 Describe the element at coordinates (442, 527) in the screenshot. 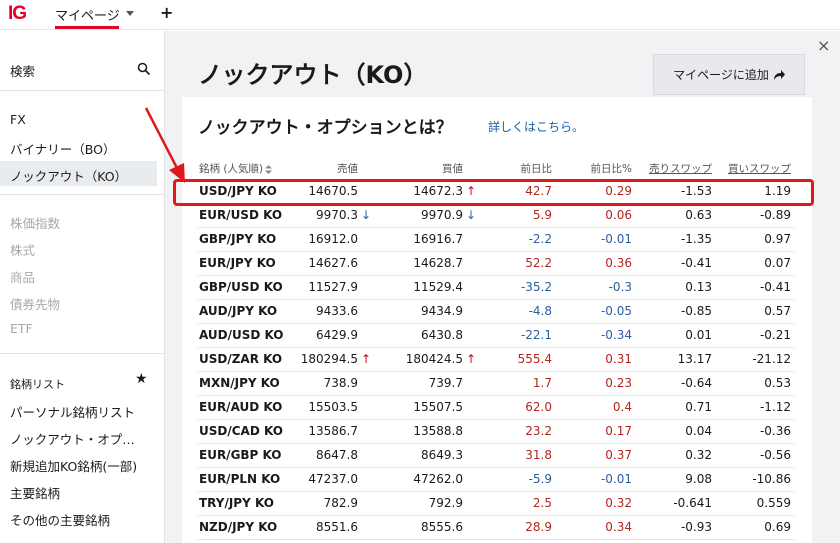

I see `buy-price: 8555.6` at that location.